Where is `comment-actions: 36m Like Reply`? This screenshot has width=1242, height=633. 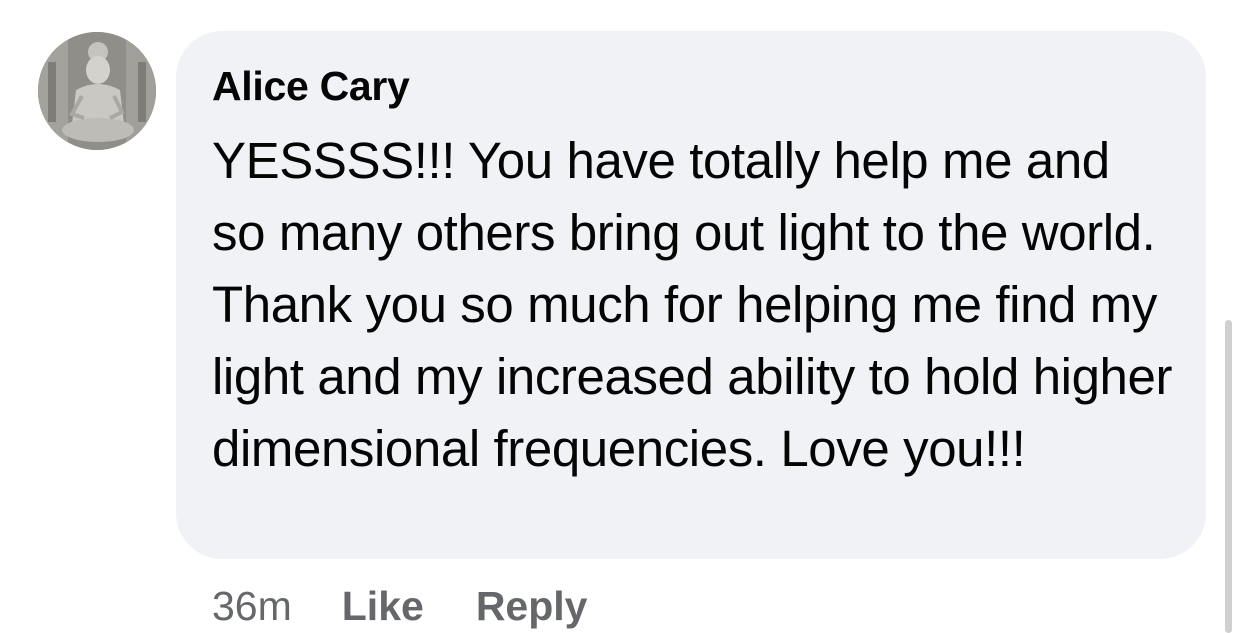
comment-actions: 36m Like Reply is located at coordinates (425, 606).